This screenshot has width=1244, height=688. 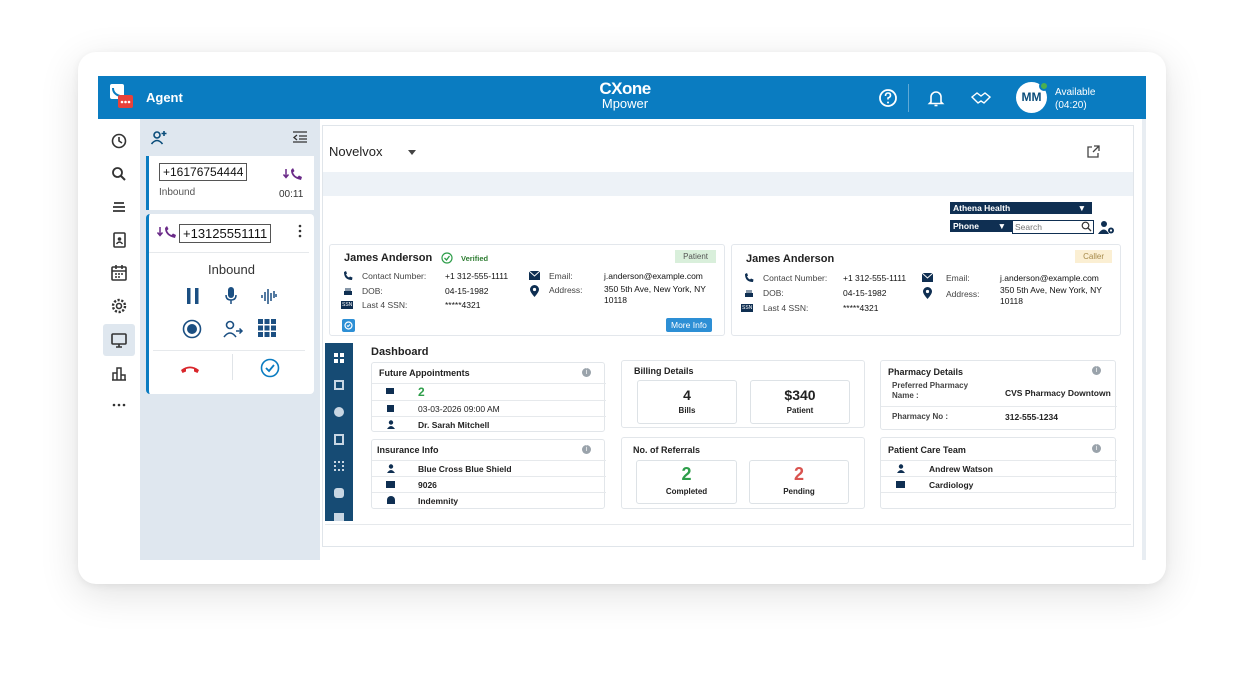 I want to click on appointment-datetime: 03-03-2026 09:00 AM, so click(x=459, y=409).